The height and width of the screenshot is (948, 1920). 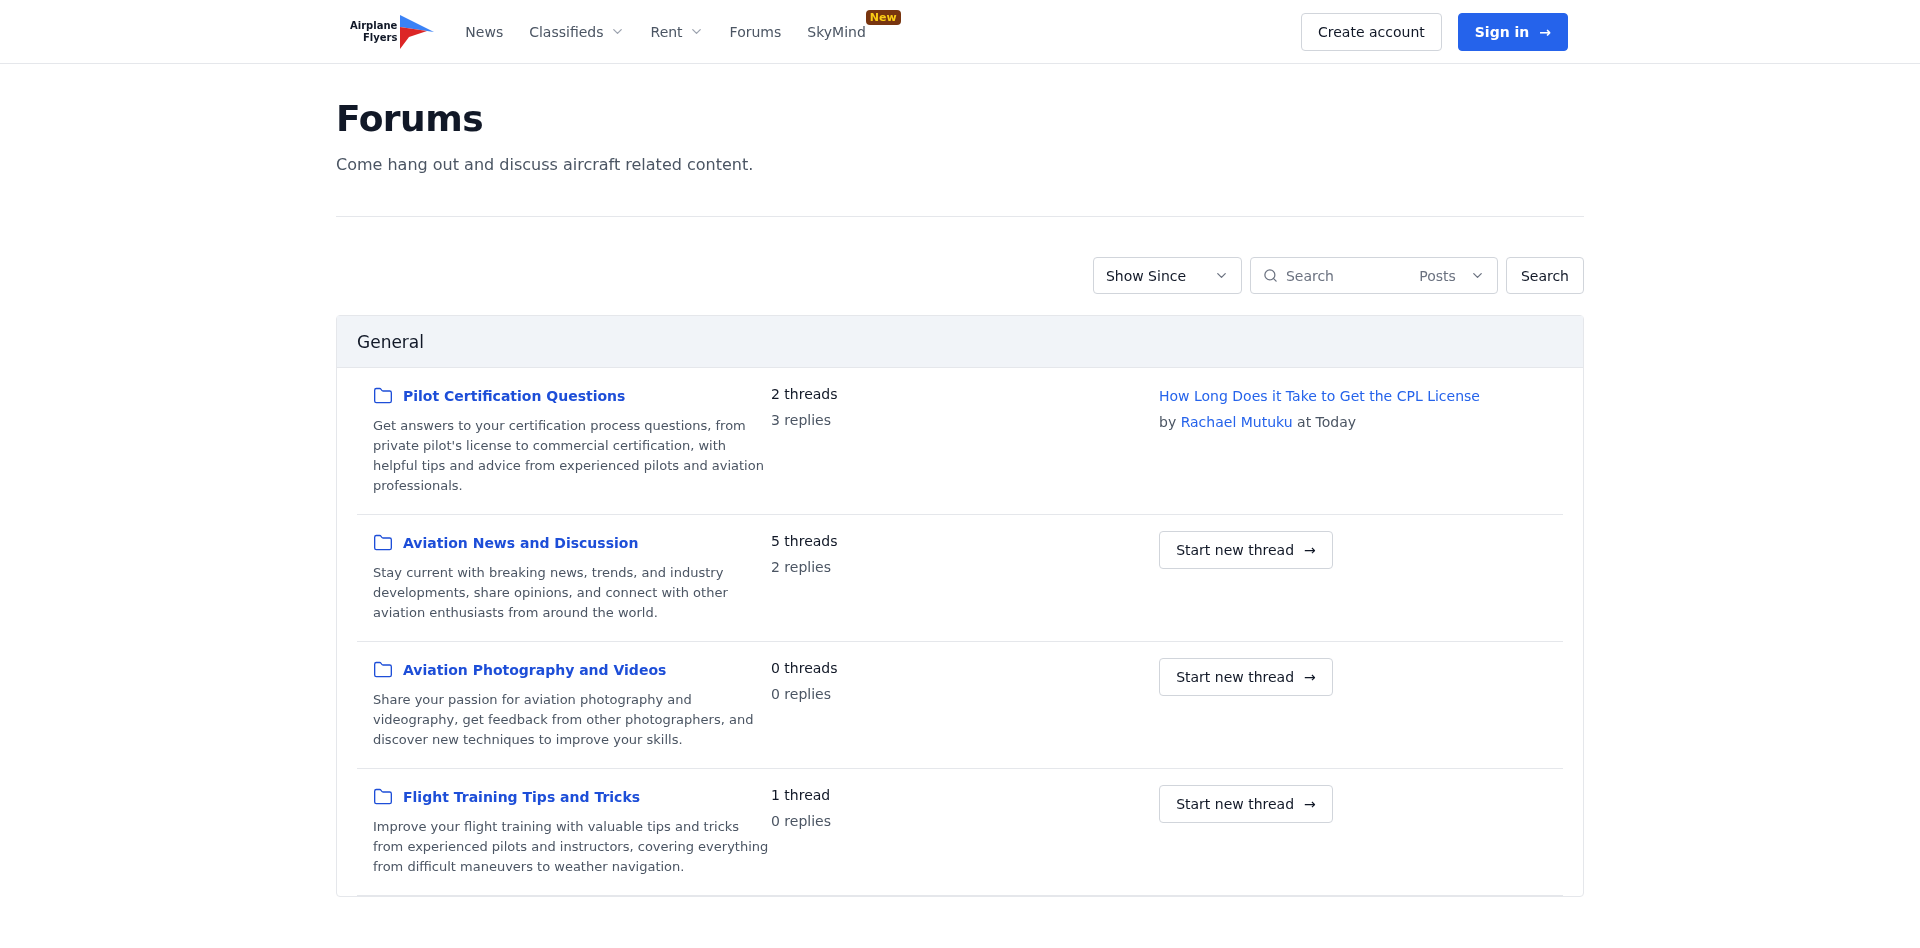 What do you see at coordinates (572, 670) in the screenshot?
I see `forum-link: Aviation Photography and Videos` at bounding box center [572, 670].